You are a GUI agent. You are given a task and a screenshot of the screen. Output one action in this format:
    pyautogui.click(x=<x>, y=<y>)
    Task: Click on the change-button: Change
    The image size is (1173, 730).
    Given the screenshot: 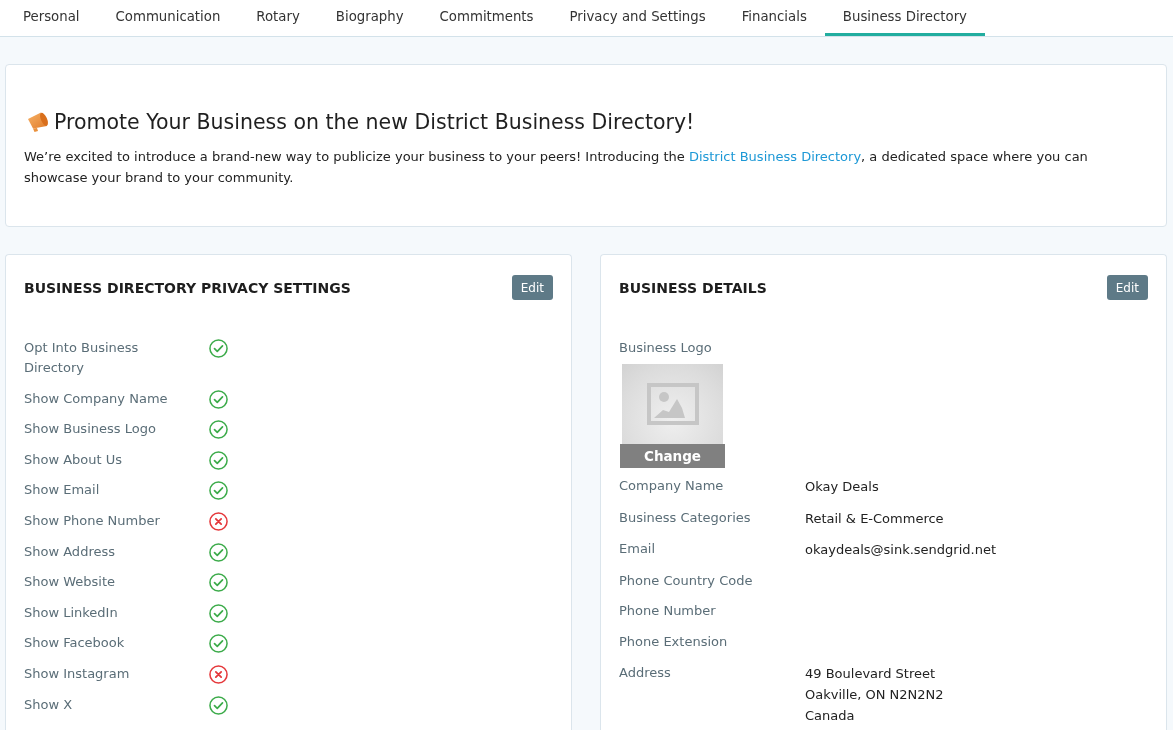 What is the action you would take?
    pyautogui.click(x=672, y=456)
    